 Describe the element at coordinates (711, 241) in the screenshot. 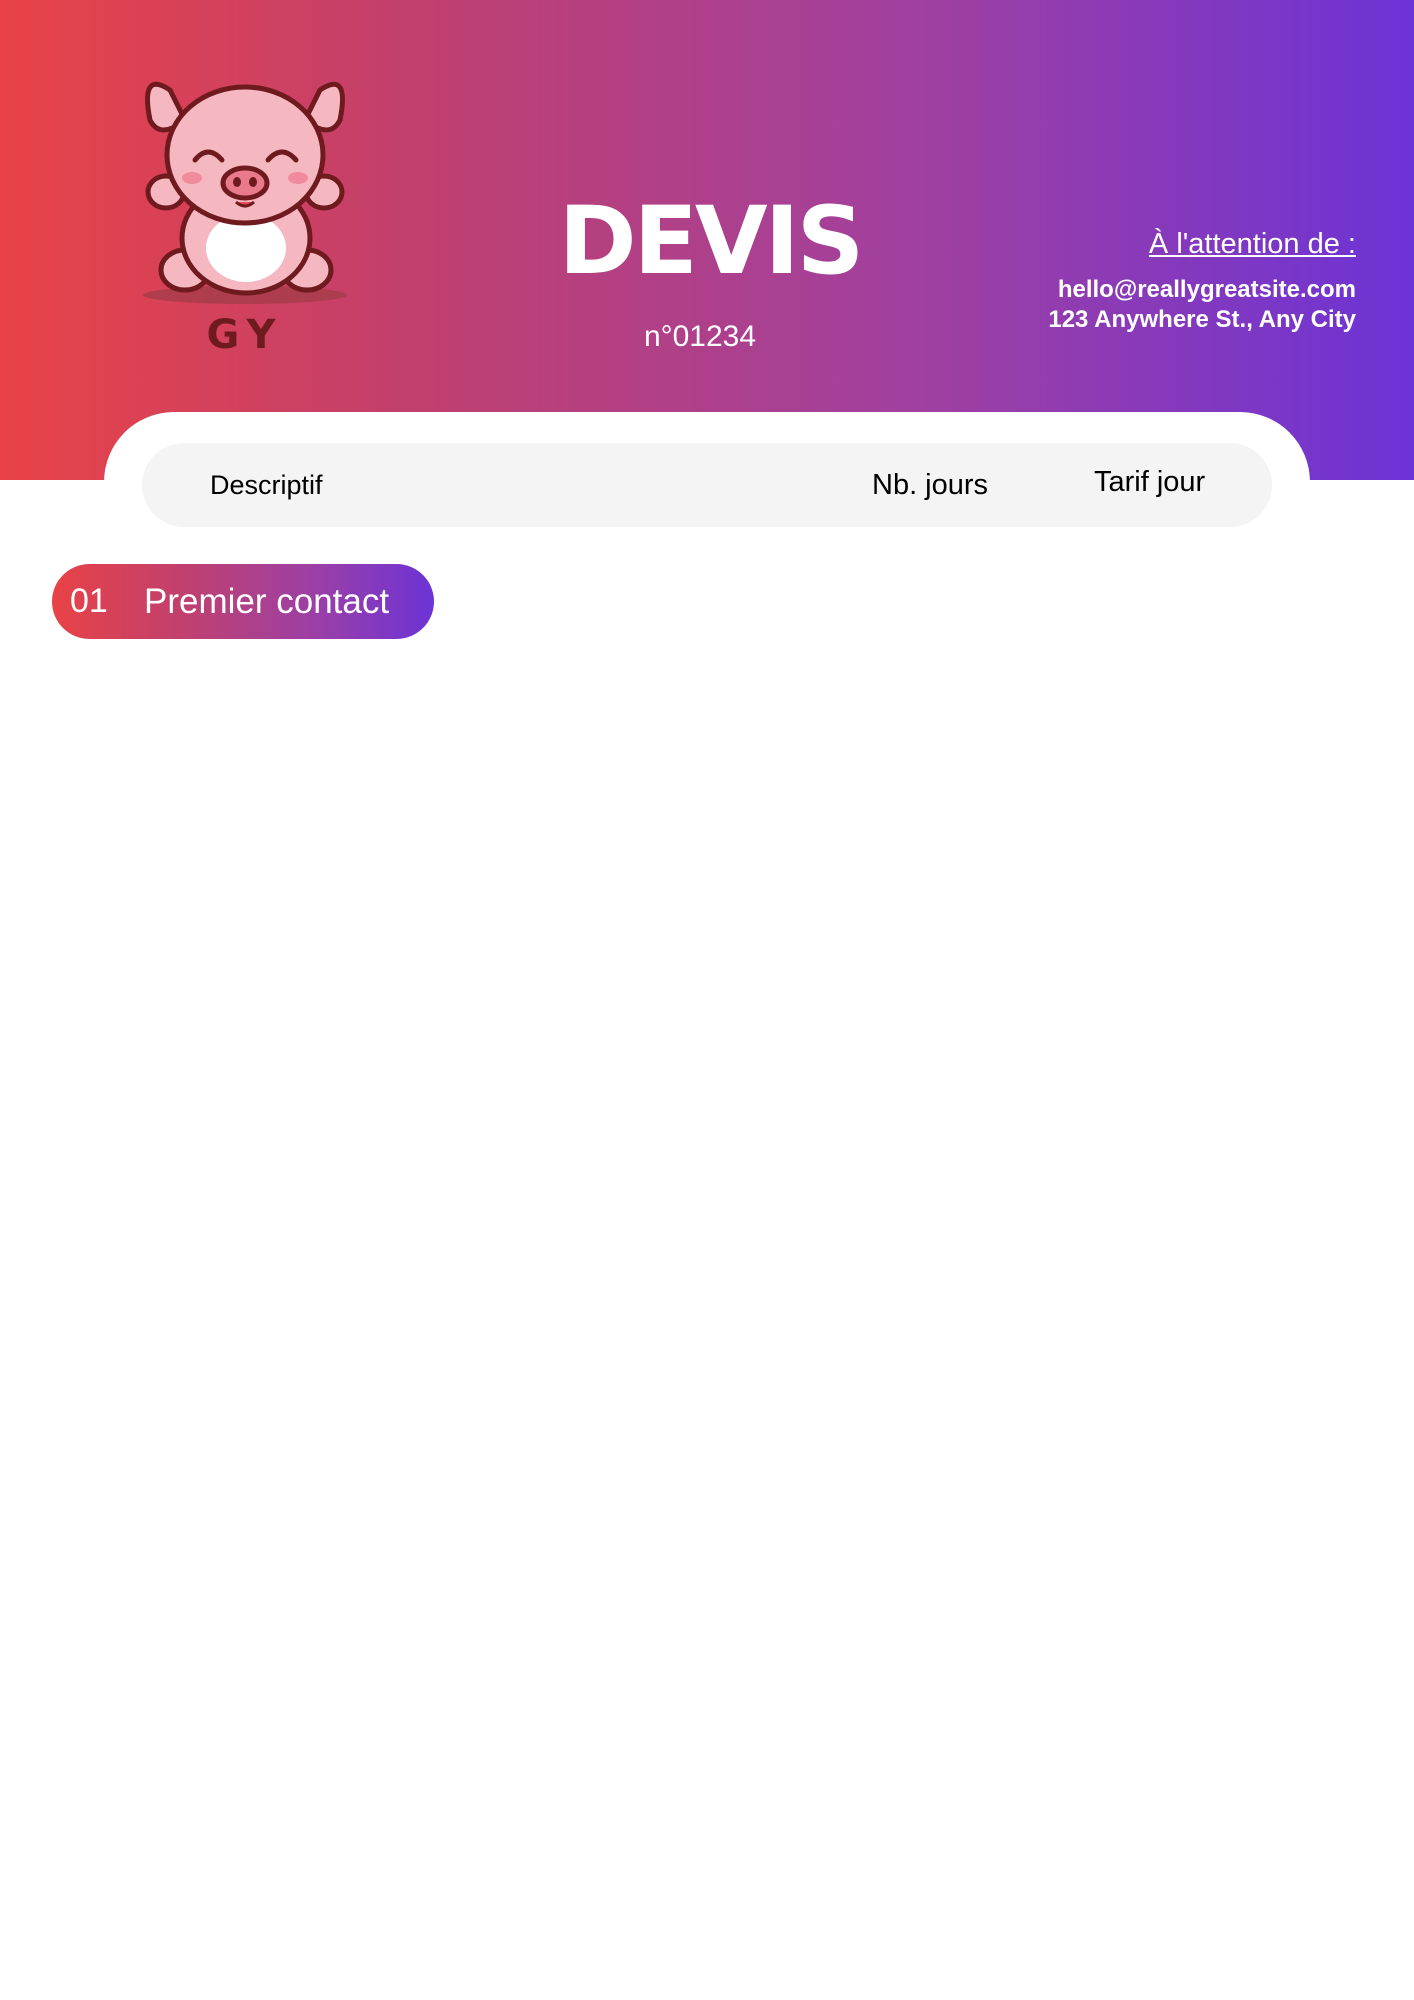

I see `document-title: DEVIS` at that location.